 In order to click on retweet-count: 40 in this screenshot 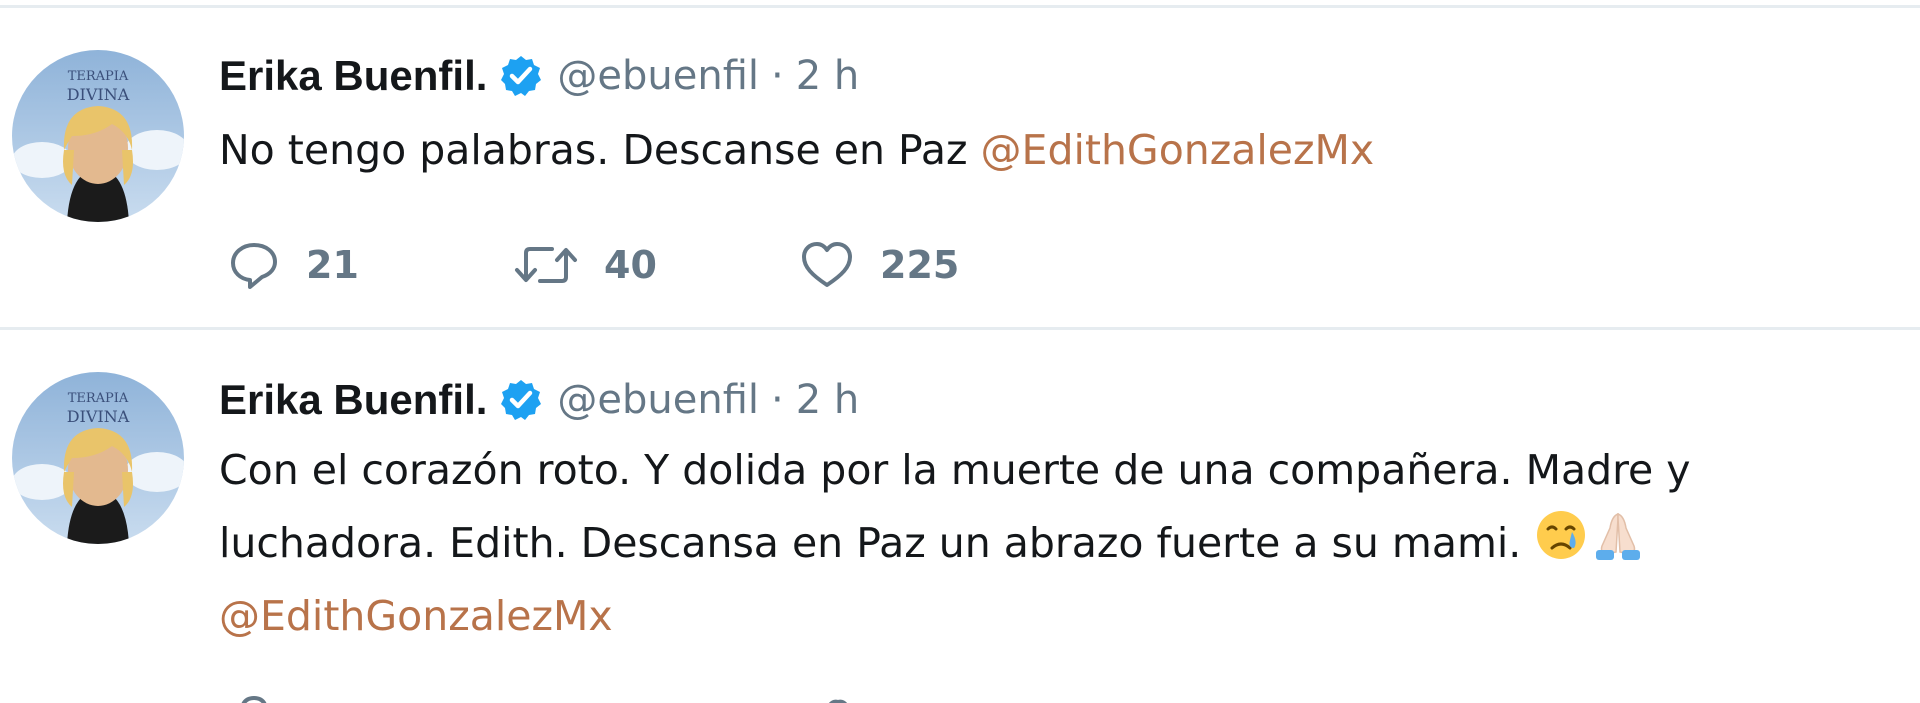, I will do `click(630, 265)`.